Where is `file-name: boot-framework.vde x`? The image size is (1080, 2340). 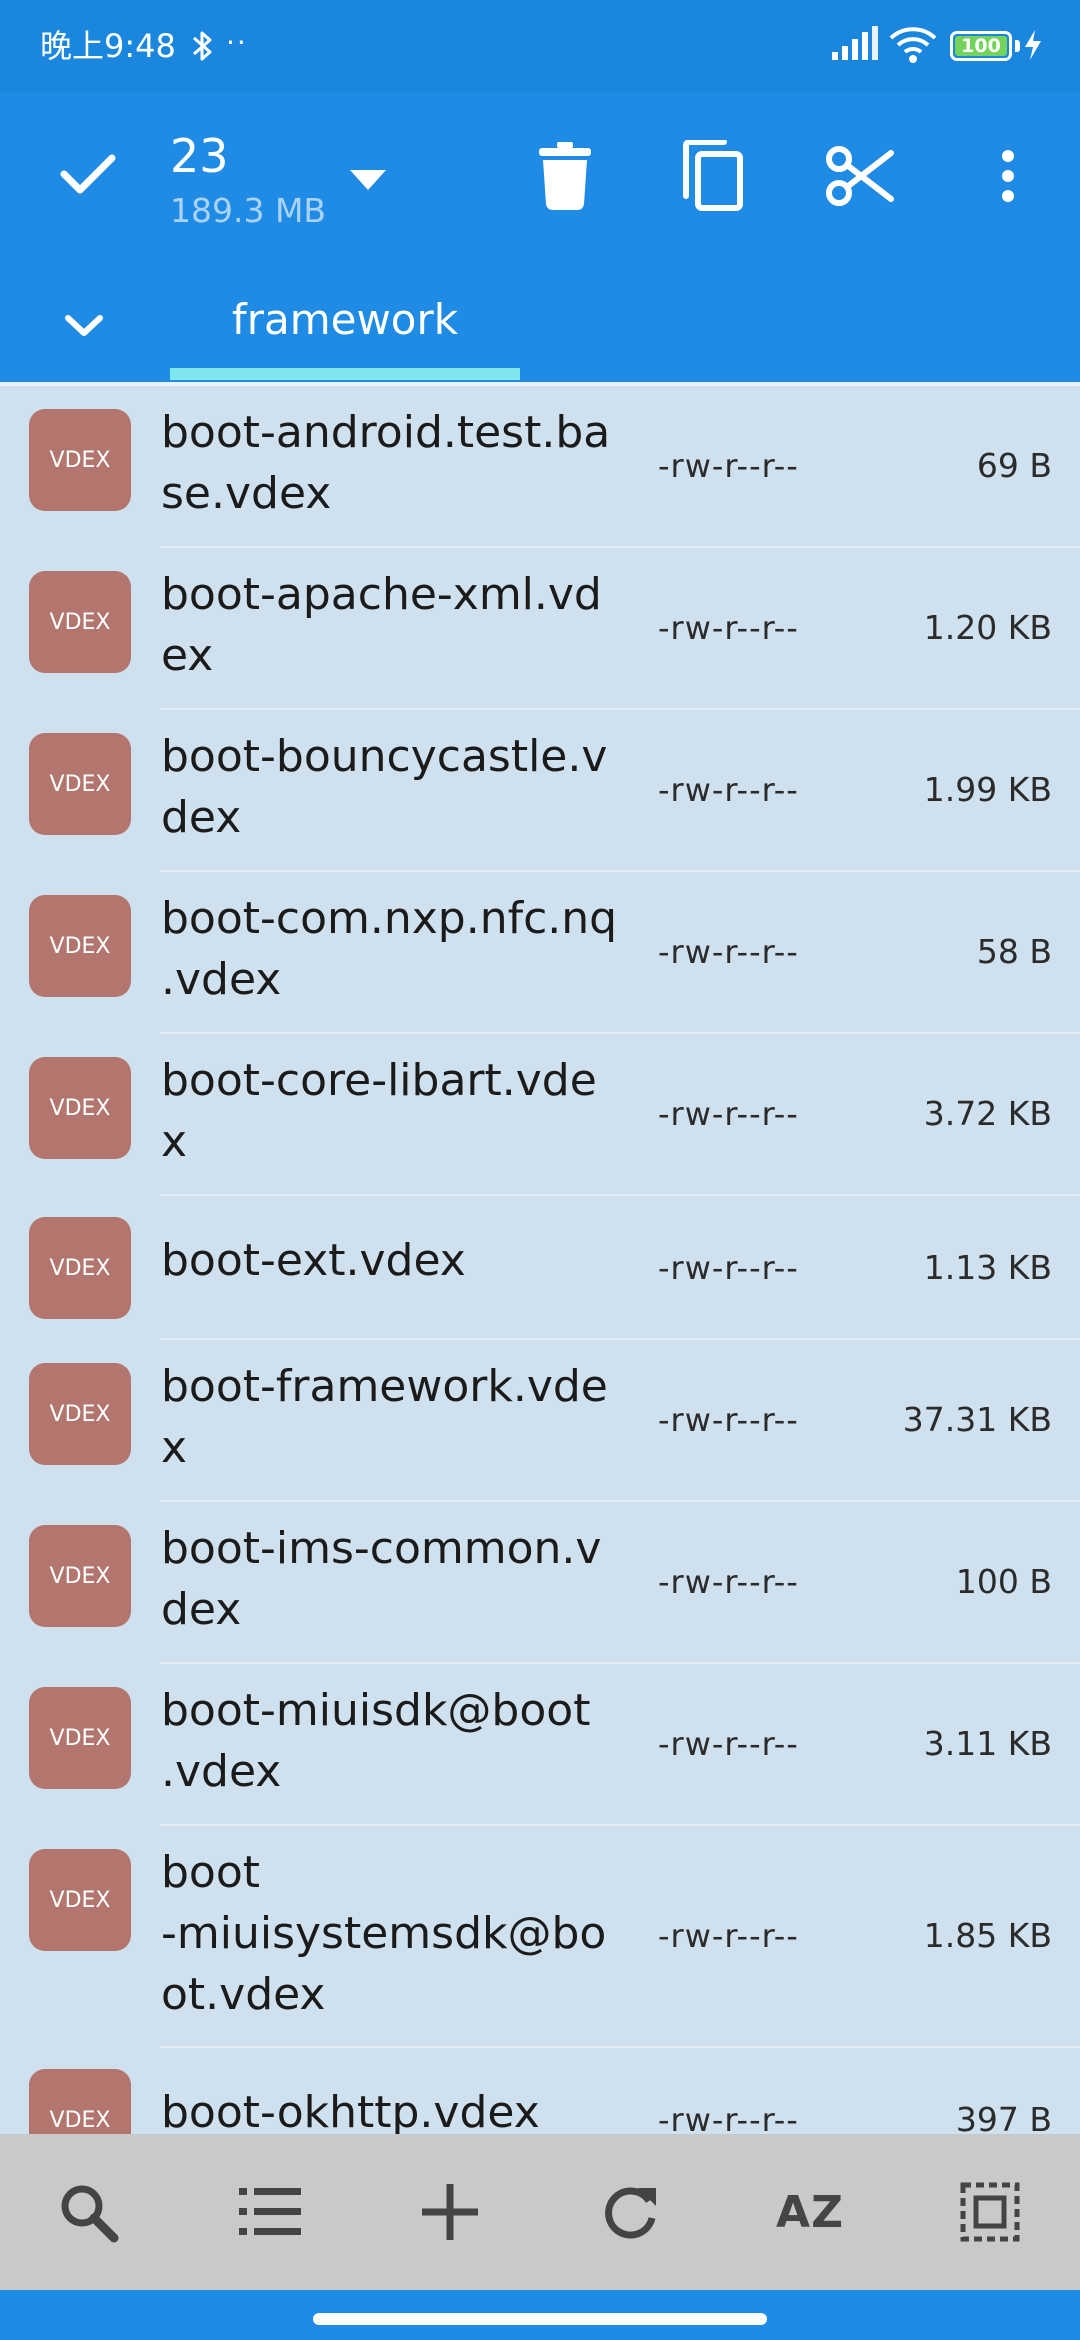
file-name: boot-framework.vde x is located at coordinates (384, 1417).